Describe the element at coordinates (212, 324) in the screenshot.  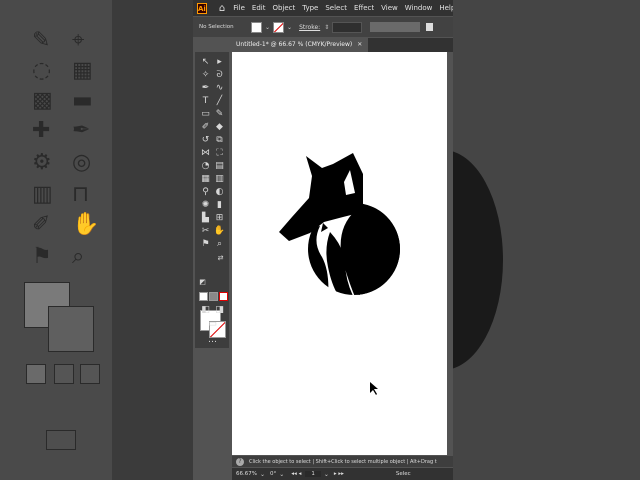
I see `screen-mode-icon: ▭` at that location.